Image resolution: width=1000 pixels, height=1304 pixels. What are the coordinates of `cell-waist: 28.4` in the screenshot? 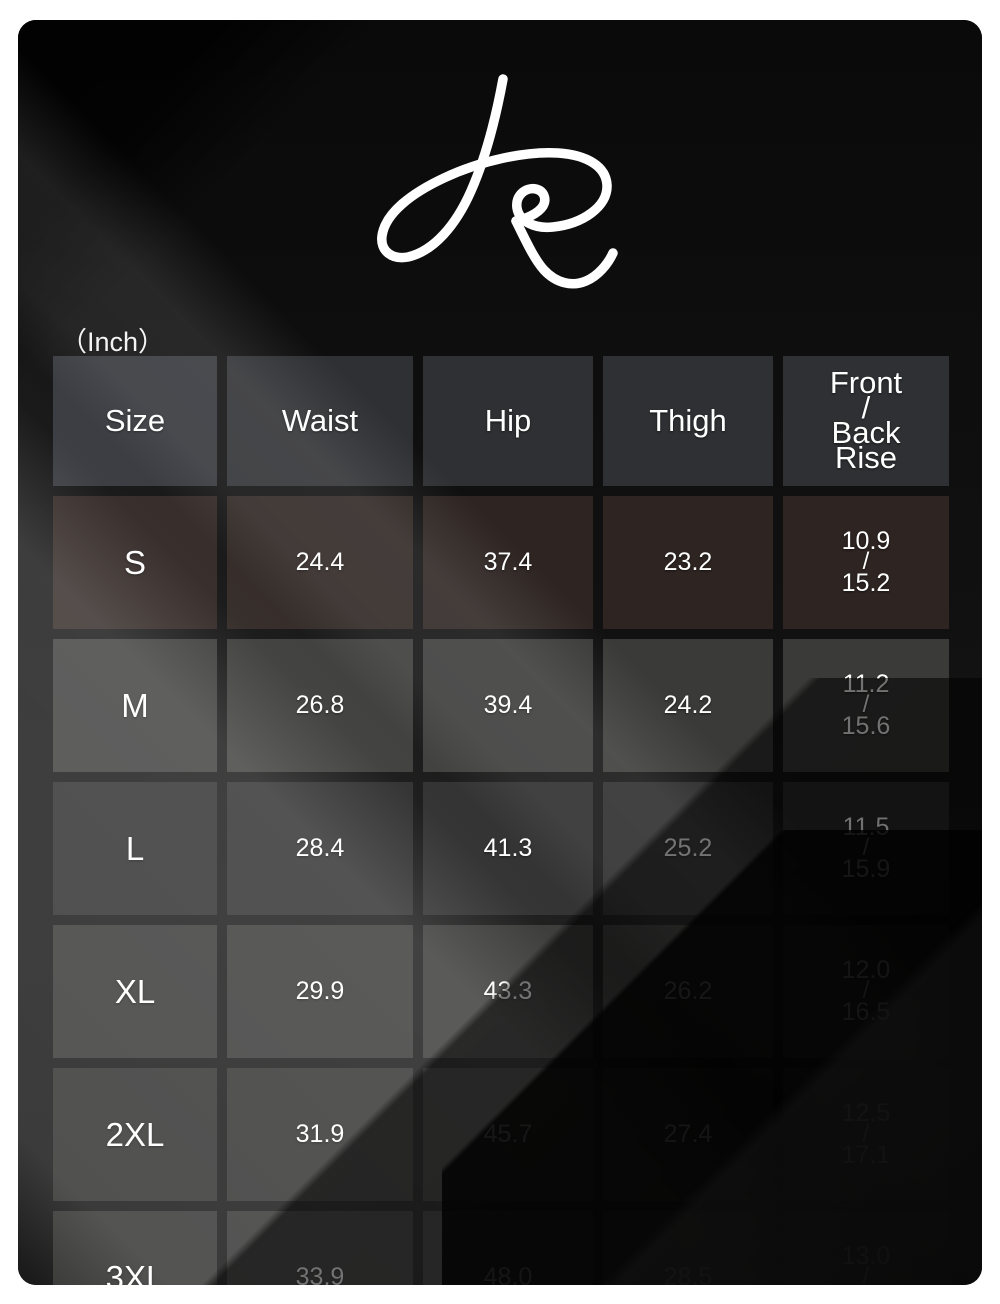 It's located at (320, 848).